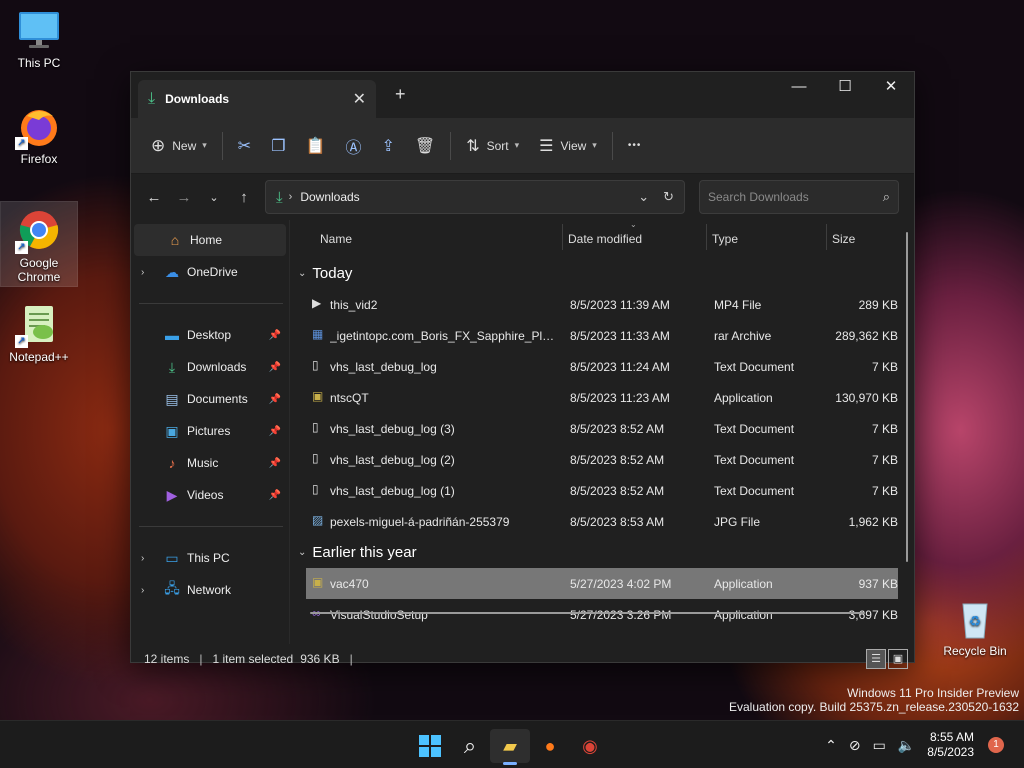 The image size is (1024, 768). I want to click on nav-item-home: ⌂ Home, so click(210, 240).